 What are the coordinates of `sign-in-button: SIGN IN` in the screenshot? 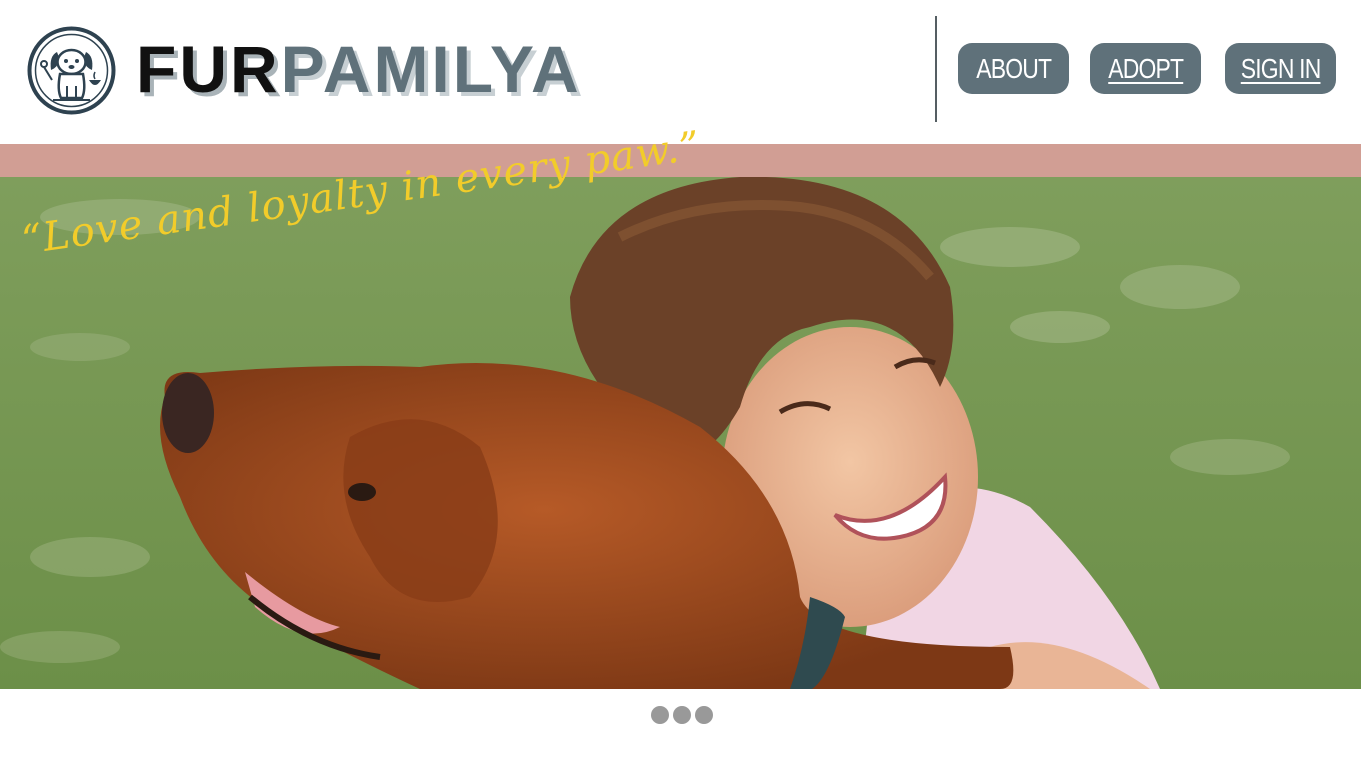 It's located at (1280, 68).